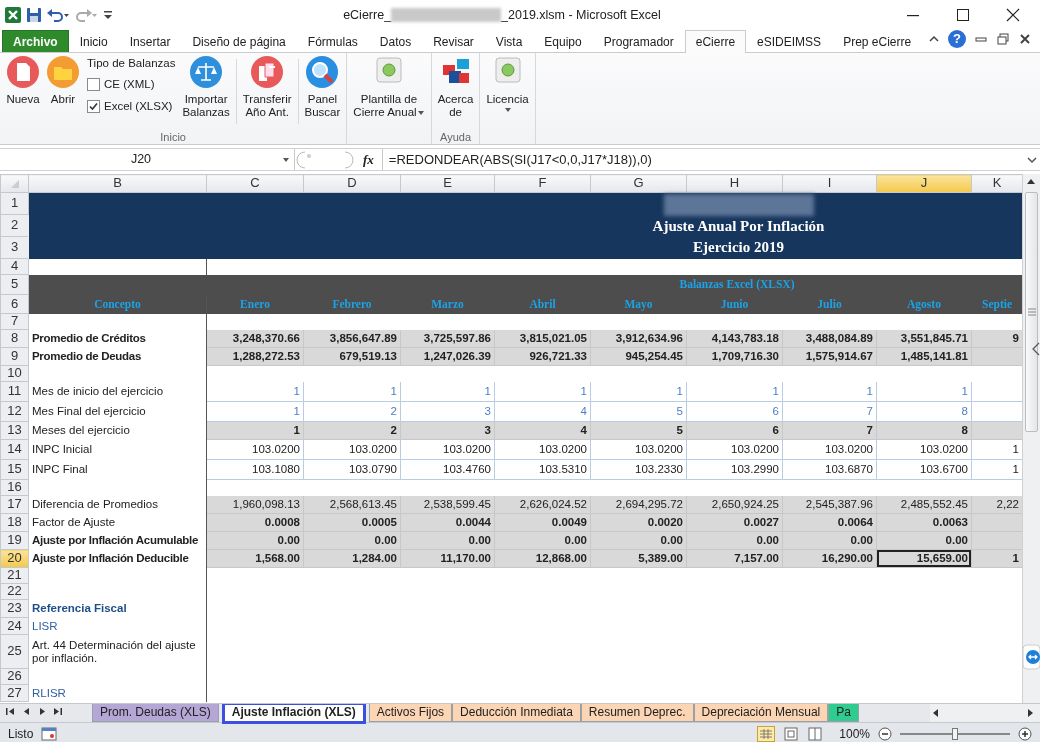 The height and width of the screenshot is (742, 1040). Describe the element at coordinates (789, 41) in the screenshot. I see `ribbon-tab: eSIDEIMSS` at that location.